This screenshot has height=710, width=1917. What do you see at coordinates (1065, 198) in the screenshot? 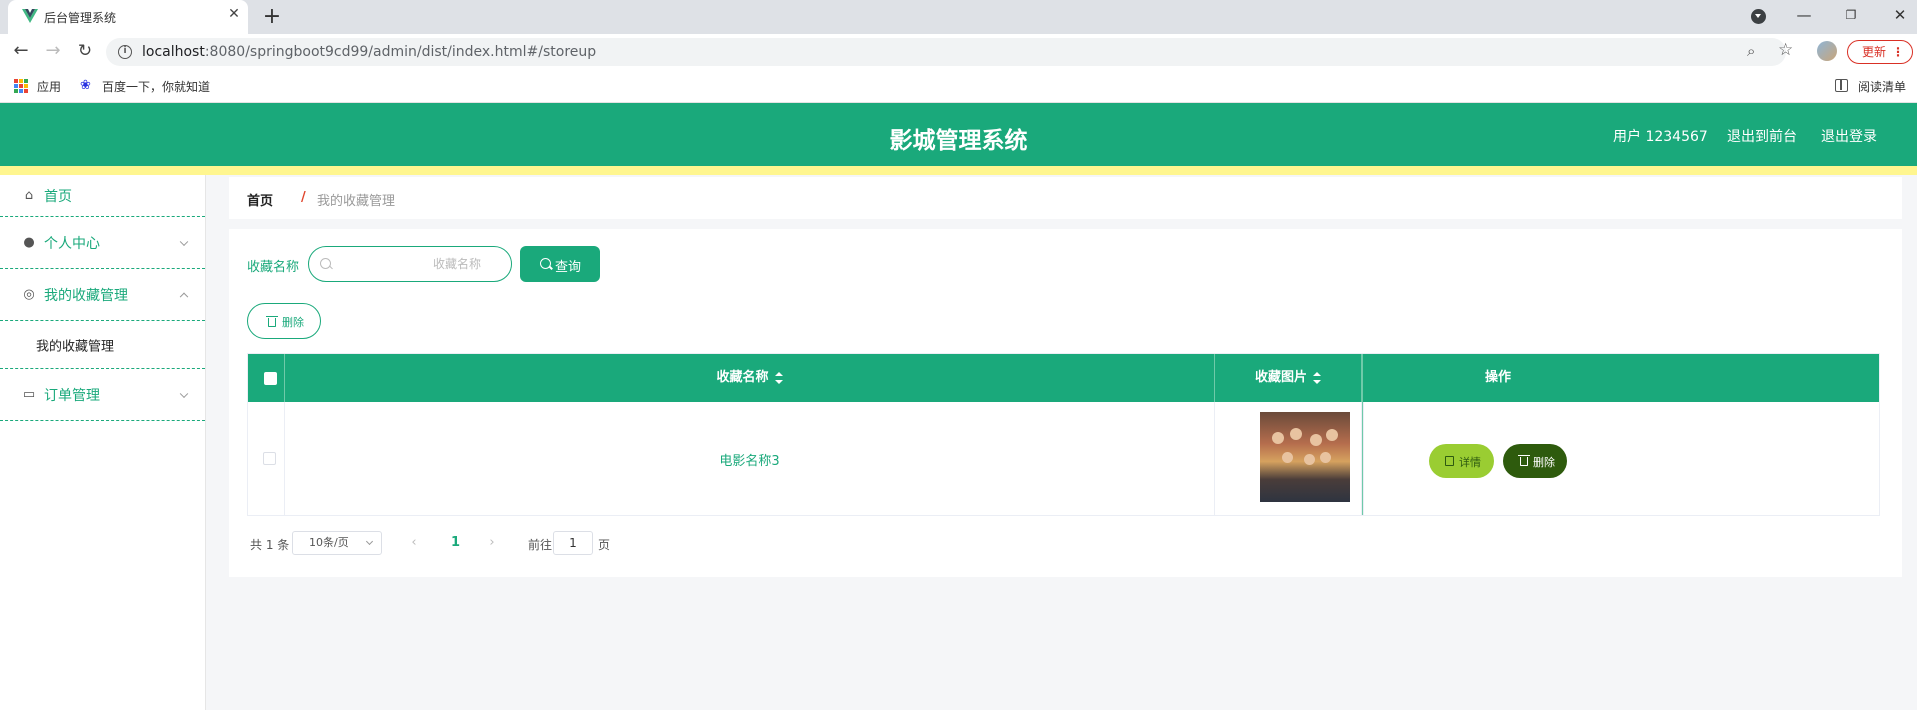
I see `breadcrumb: 首页 / 我的收藏管理` at bounding box center [1065, 198].